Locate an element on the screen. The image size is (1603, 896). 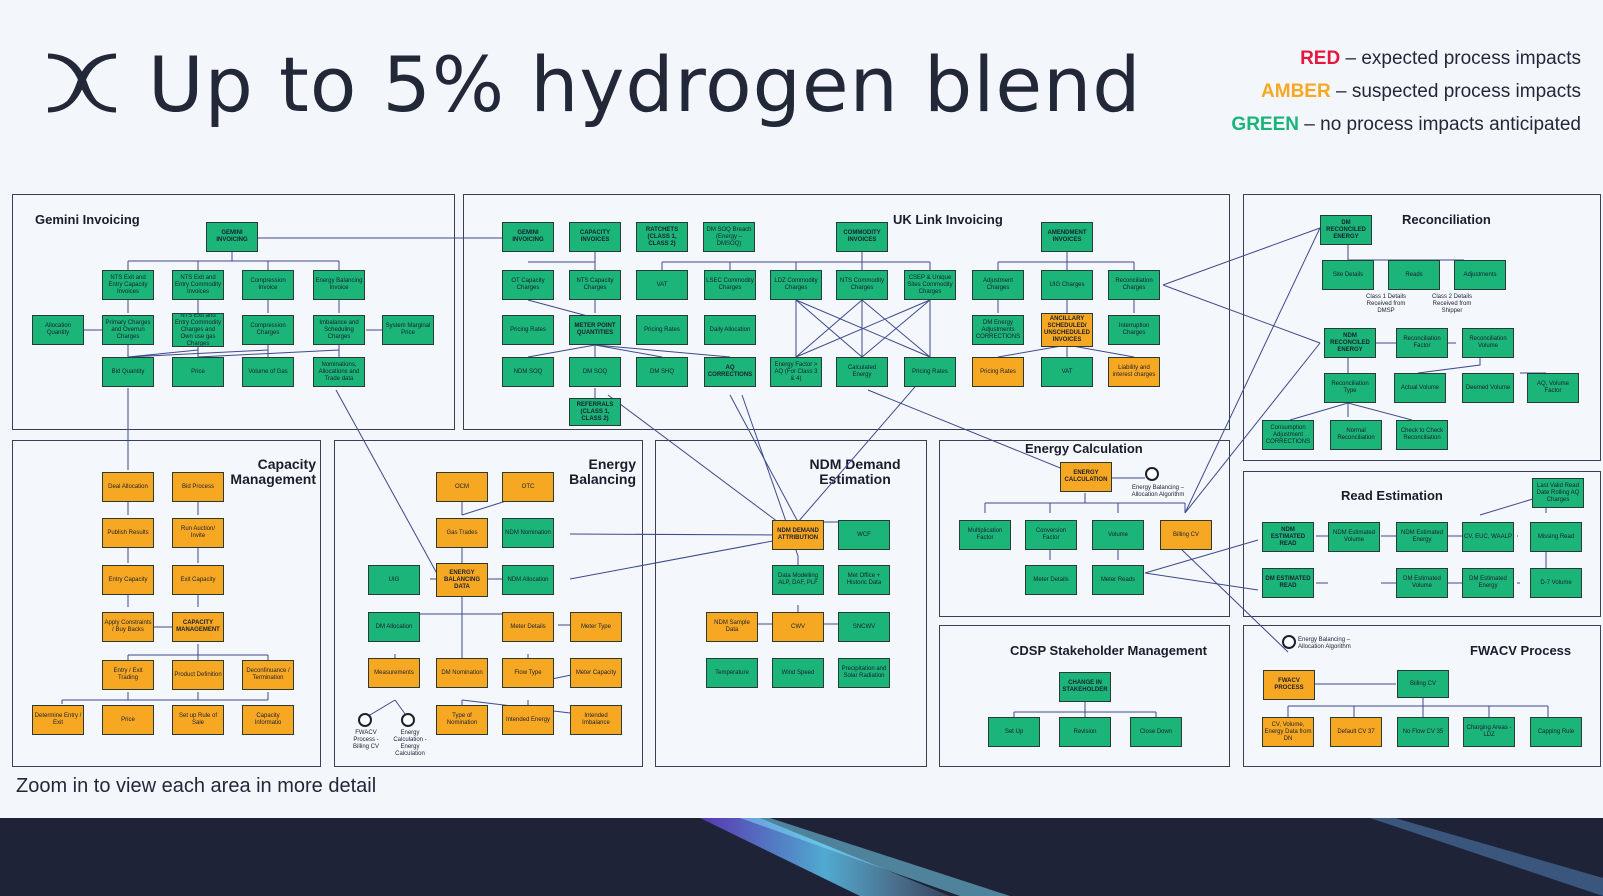
uig-box: UIG is located at coordinates (394, 580).